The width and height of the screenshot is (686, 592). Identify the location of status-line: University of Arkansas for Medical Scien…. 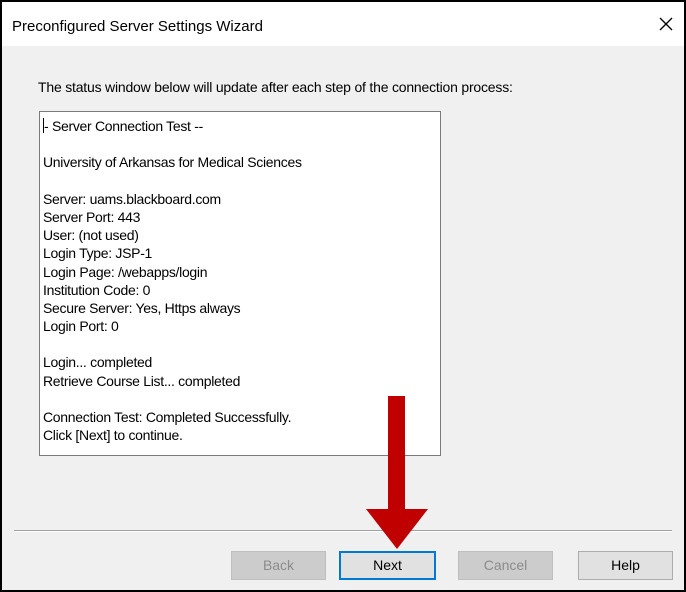
(240, 162).